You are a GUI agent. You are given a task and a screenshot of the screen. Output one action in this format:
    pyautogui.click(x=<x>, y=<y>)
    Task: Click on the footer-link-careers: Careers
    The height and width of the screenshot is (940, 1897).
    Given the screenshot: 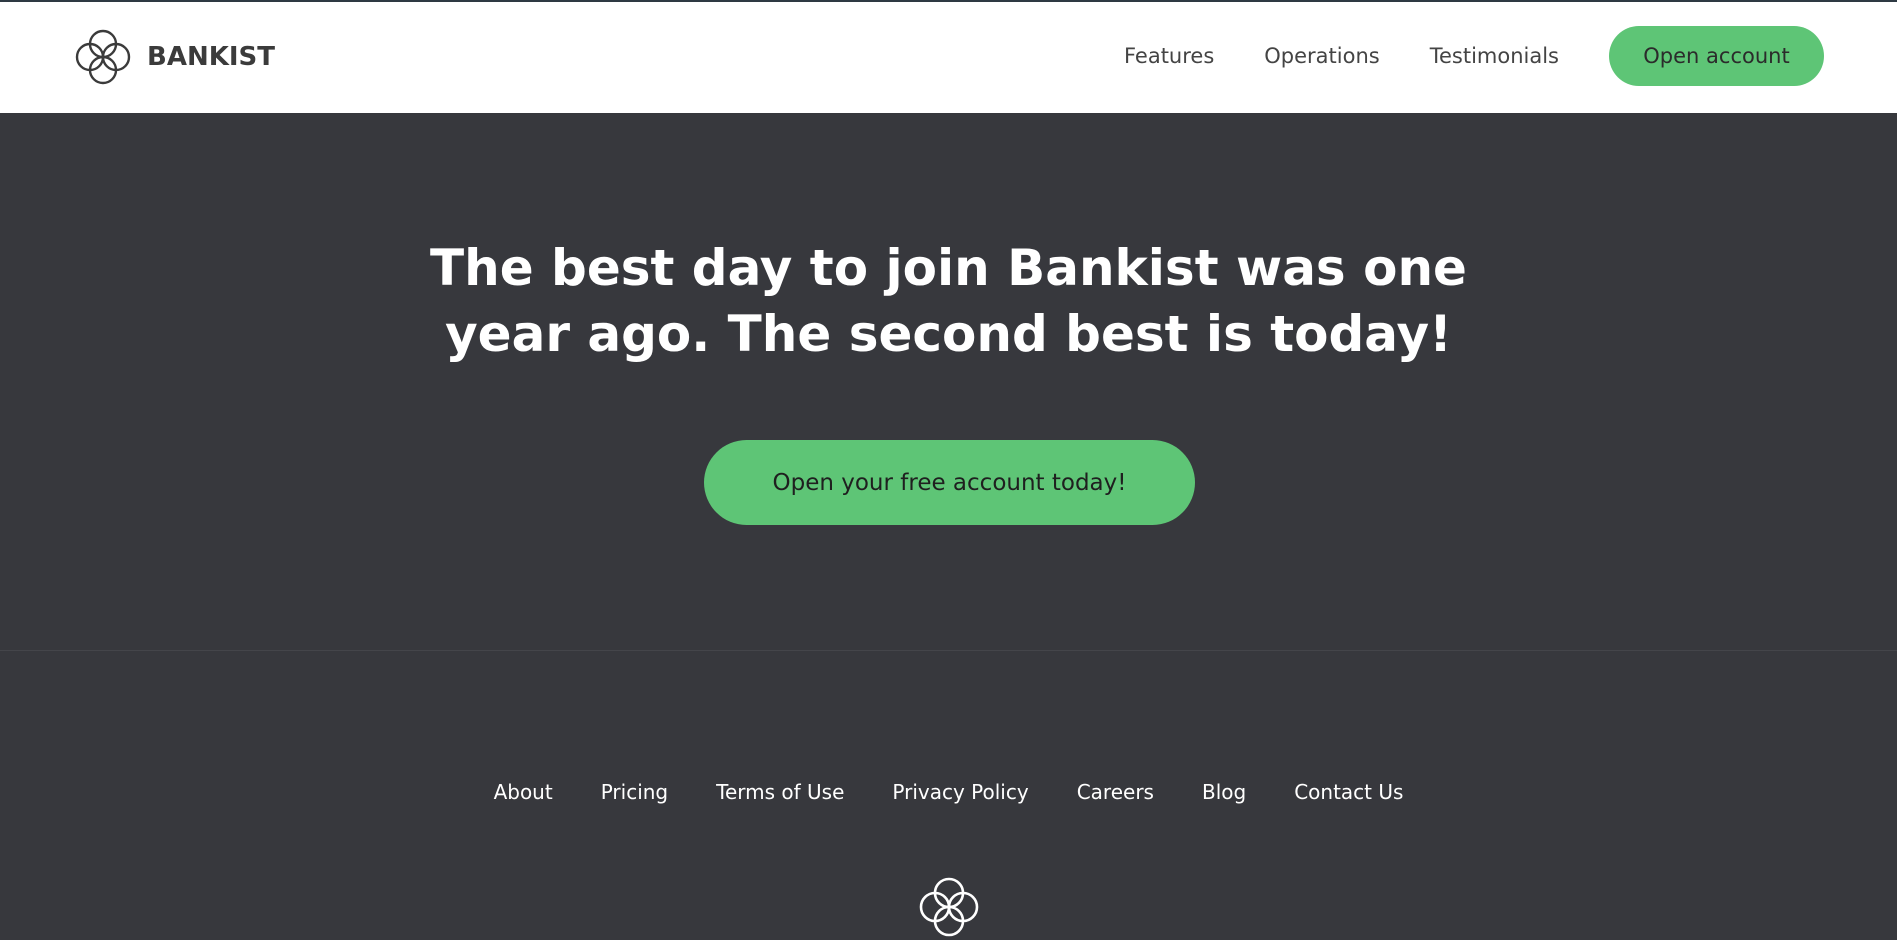 What is the action you would take?
    pyautogui.click(x=1115, y=792)
    